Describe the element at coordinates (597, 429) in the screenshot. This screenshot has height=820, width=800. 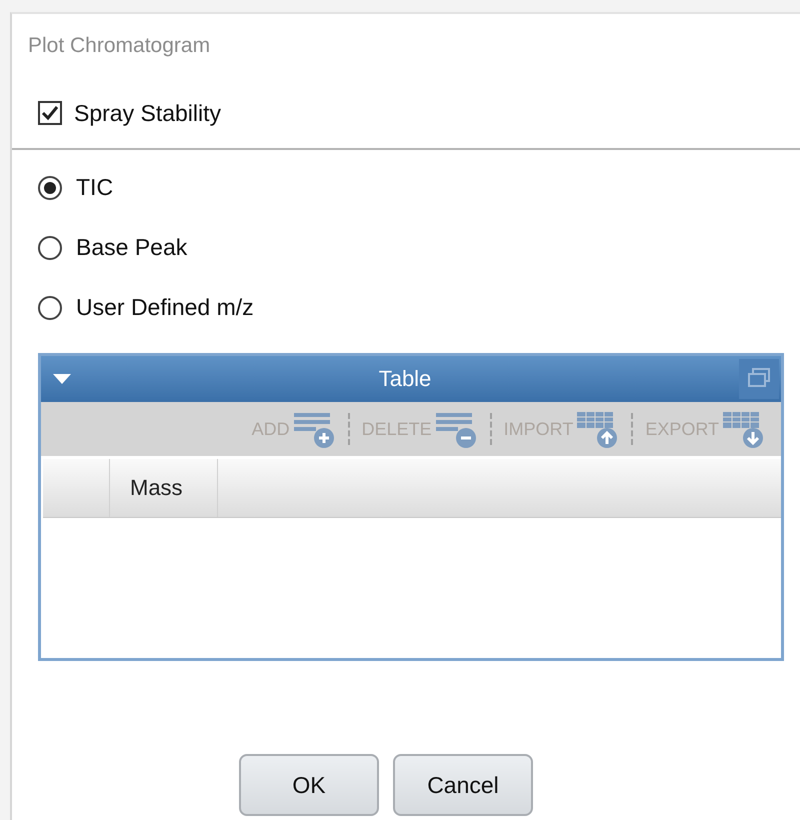
I see `import-icon` at that location.